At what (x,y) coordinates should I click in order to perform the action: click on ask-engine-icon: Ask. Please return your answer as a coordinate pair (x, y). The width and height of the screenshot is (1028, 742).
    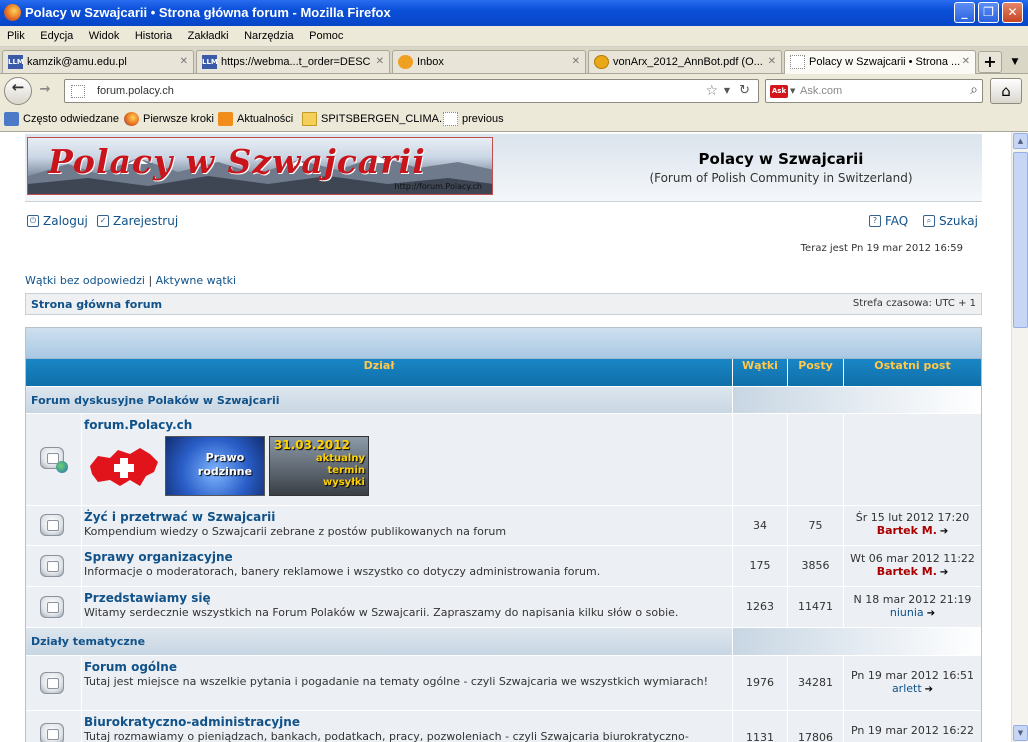
    Looking at the image, I should click on (779, 91).